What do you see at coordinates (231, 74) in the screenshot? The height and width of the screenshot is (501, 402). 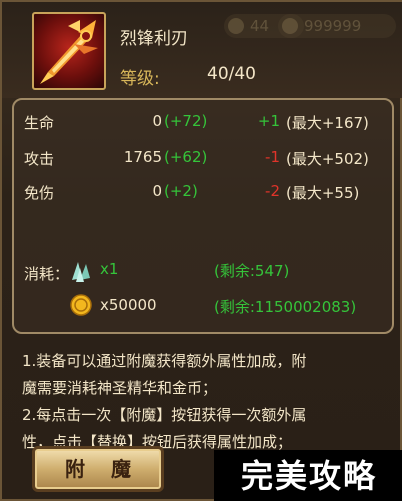 I see `level-value: 40/40` at bounding box center [231, 74].